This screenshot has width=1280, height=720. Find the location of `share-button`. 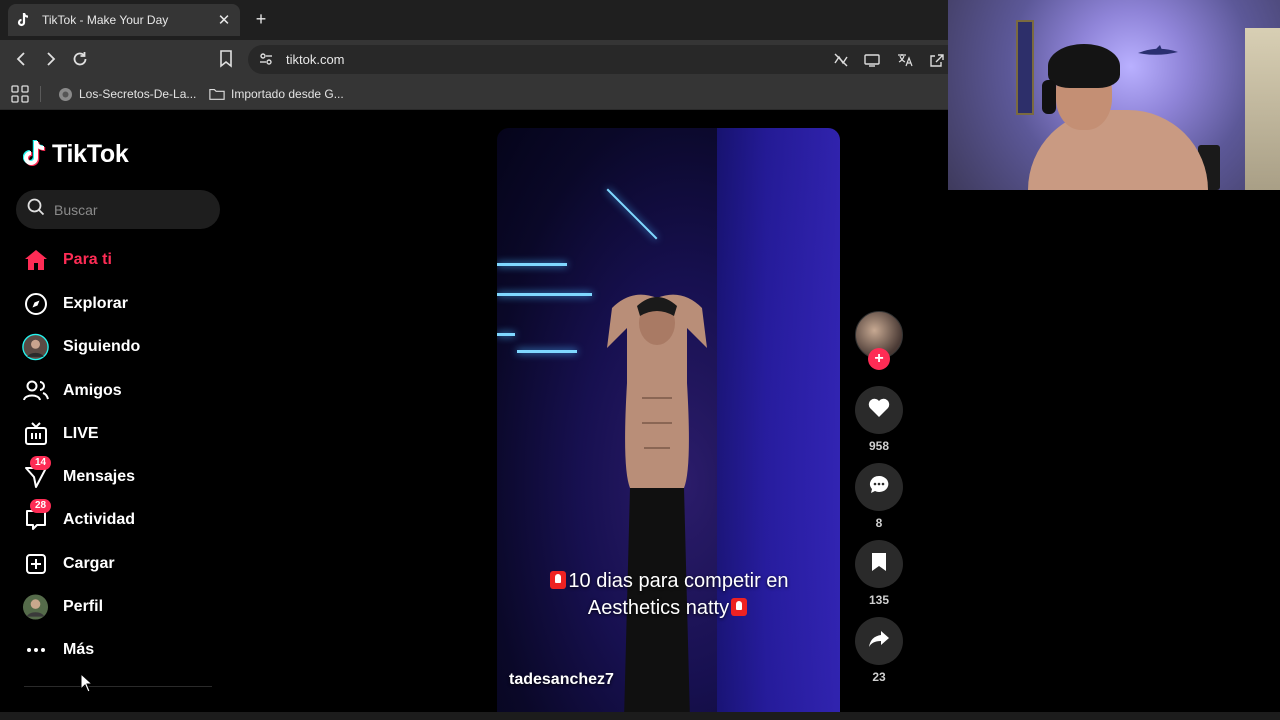

share-button is located at coordinates (879, 641).